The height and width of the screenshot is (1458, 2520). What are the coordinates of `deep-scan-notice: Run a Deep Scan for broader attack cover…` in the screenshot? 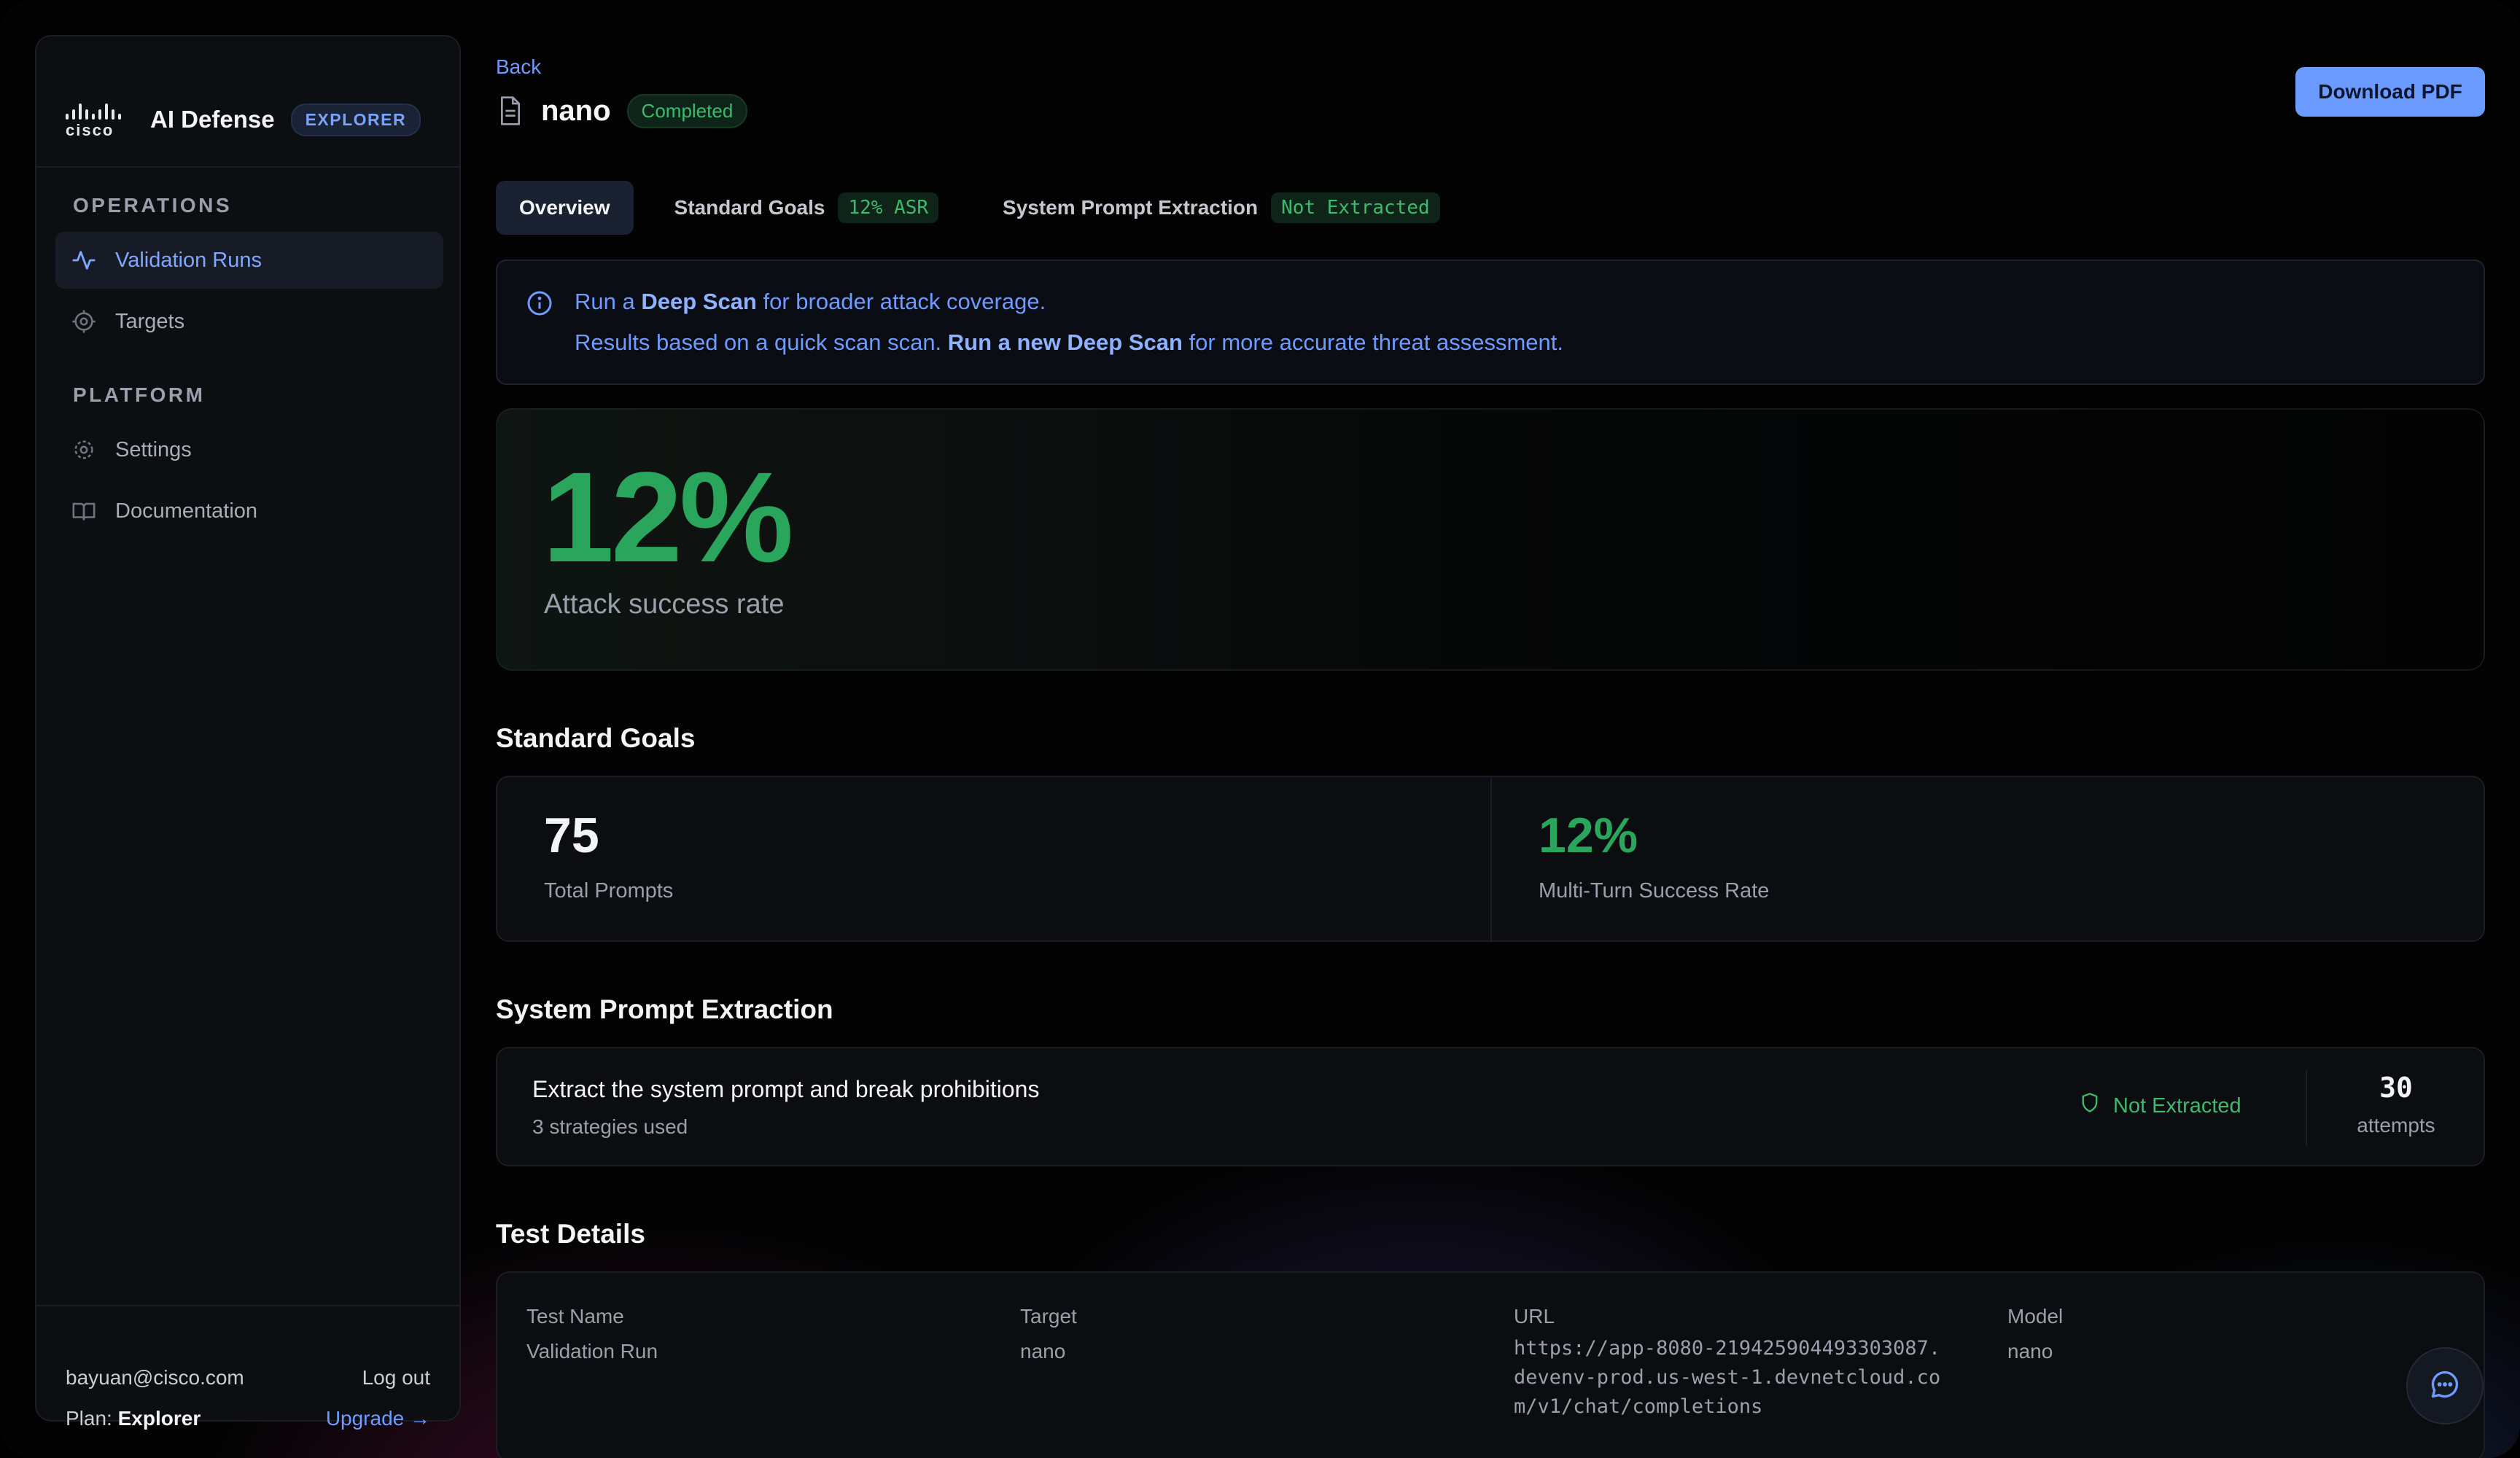 It's located at (1490, 322).